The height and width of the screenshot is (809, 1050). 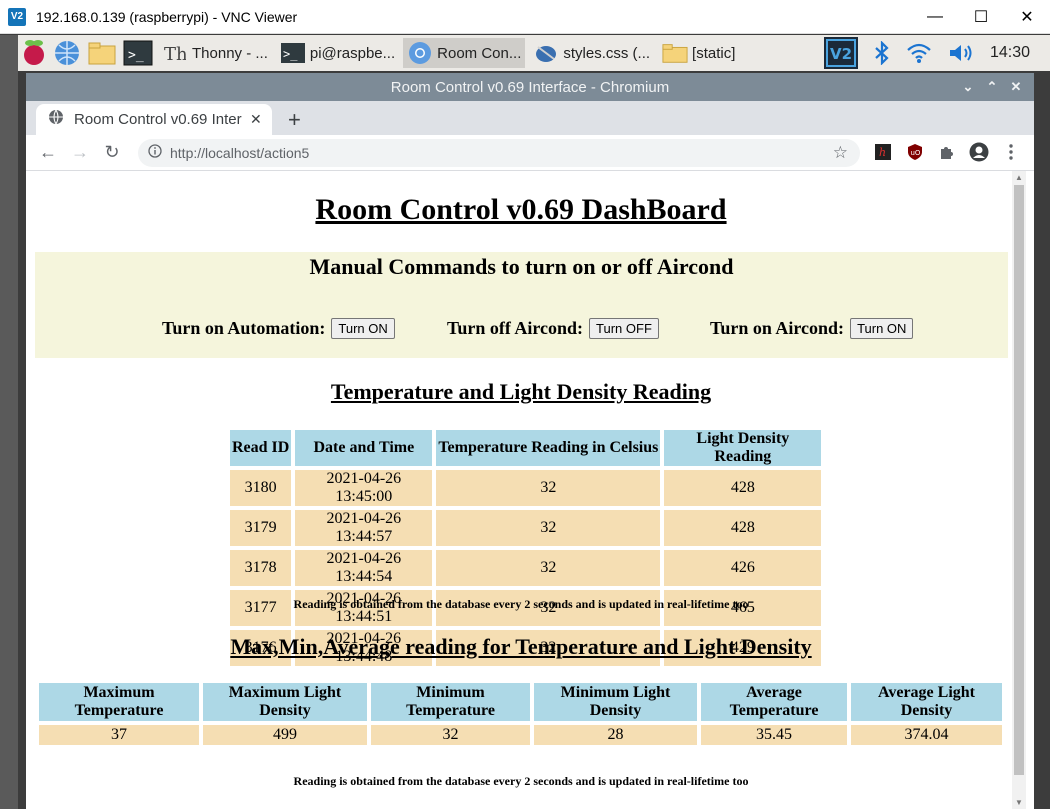 What do you see at coordinates (261, 488) in the screenshot?
I see `read-id-cell: 3180` at bounding box center [261, 488].